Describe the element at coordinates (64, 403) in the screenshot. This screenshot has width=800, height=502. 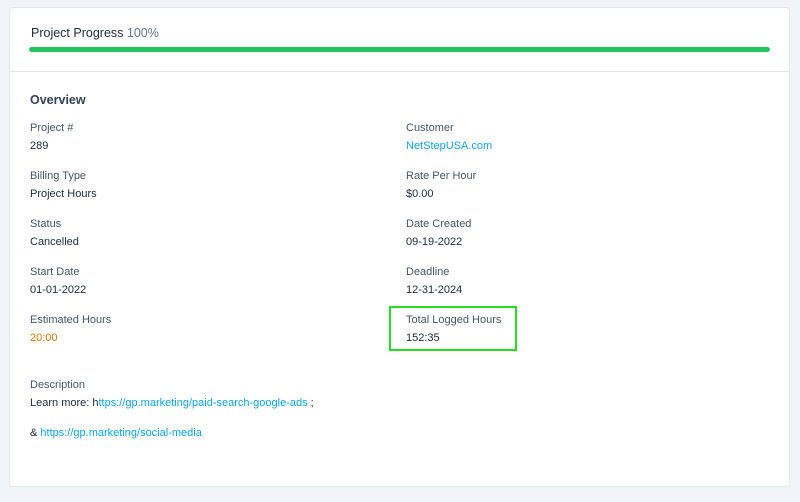
I see `description-line-1-prefix: Learn more: h` at that location.